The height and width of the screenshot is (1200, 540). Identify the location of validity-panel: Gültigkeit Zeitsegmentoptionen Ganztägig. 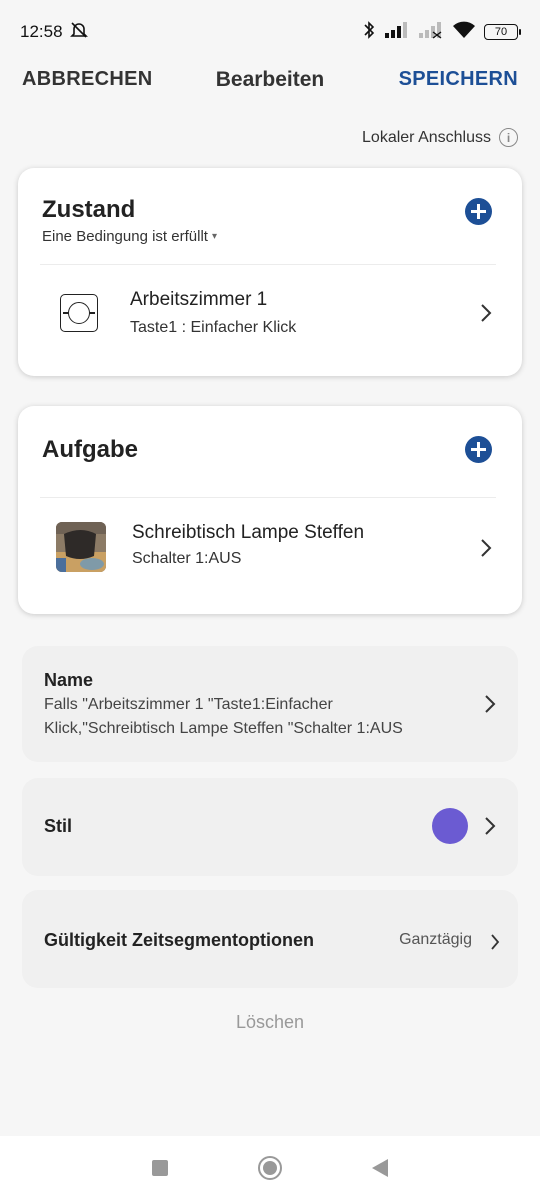
(270, 939).